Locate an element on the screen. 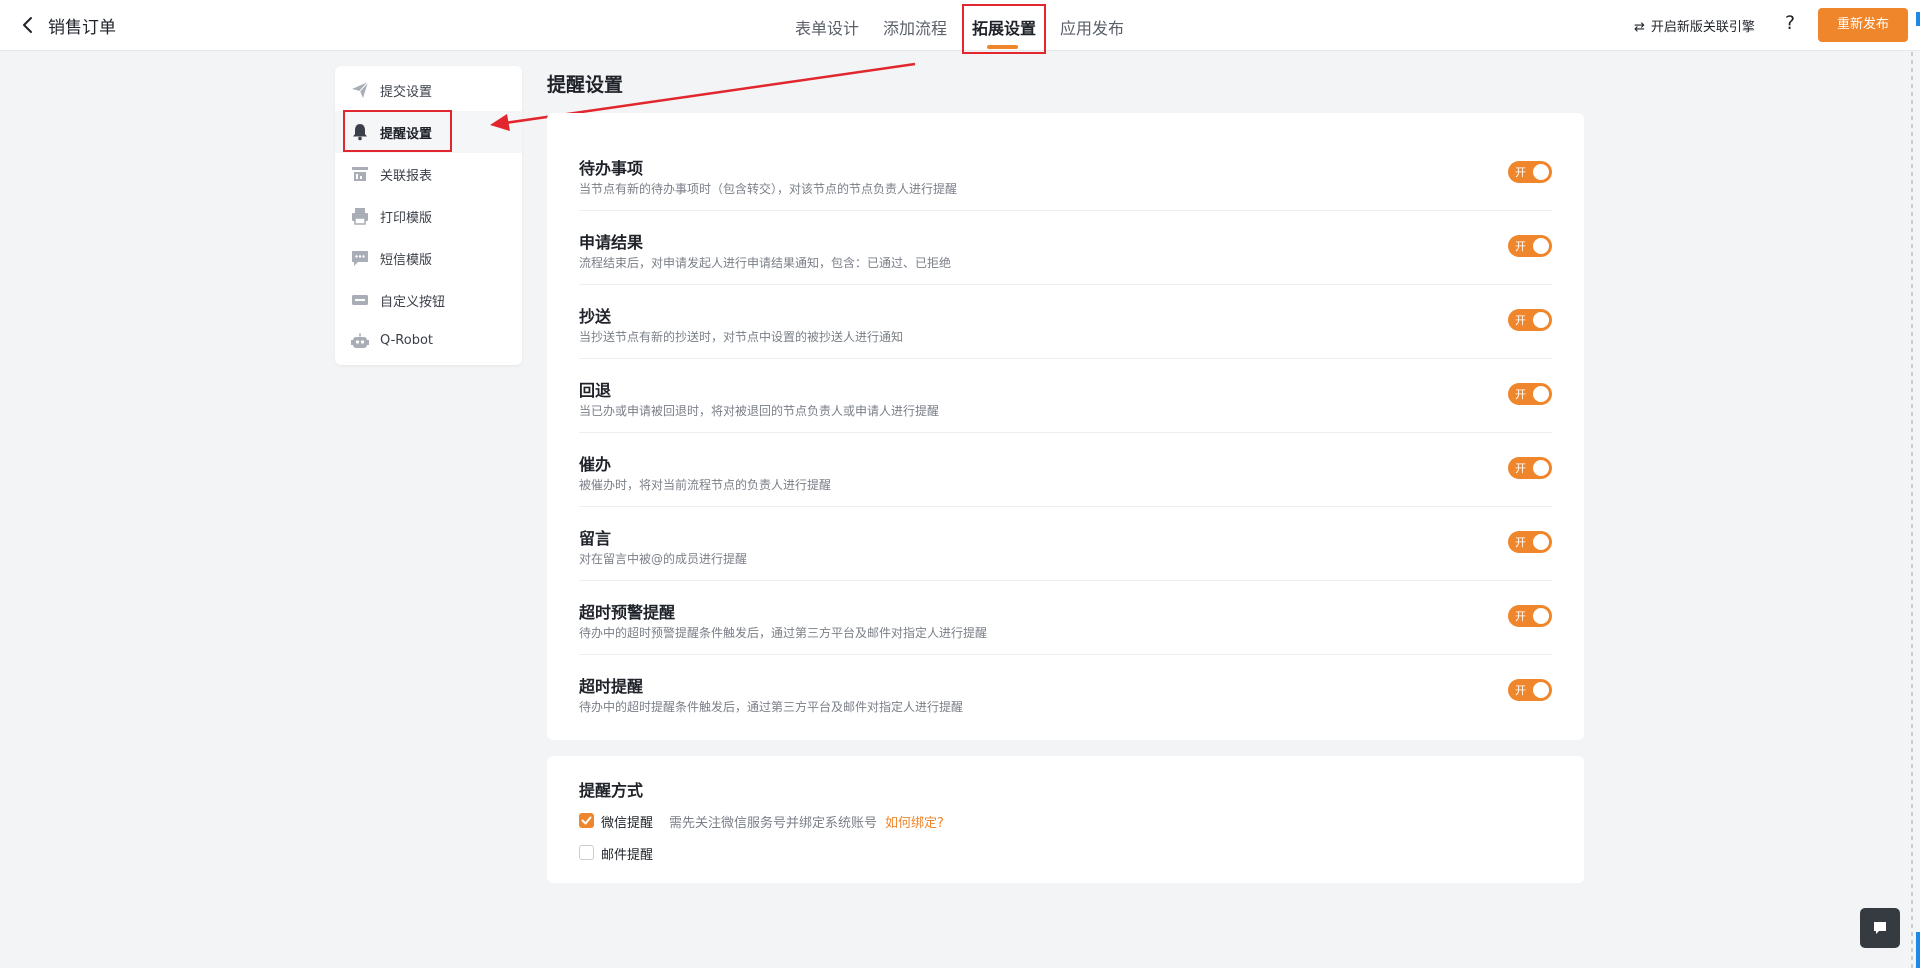 The image size is (1920, 968). chat-support-button is located at coordinates (1880, 928).